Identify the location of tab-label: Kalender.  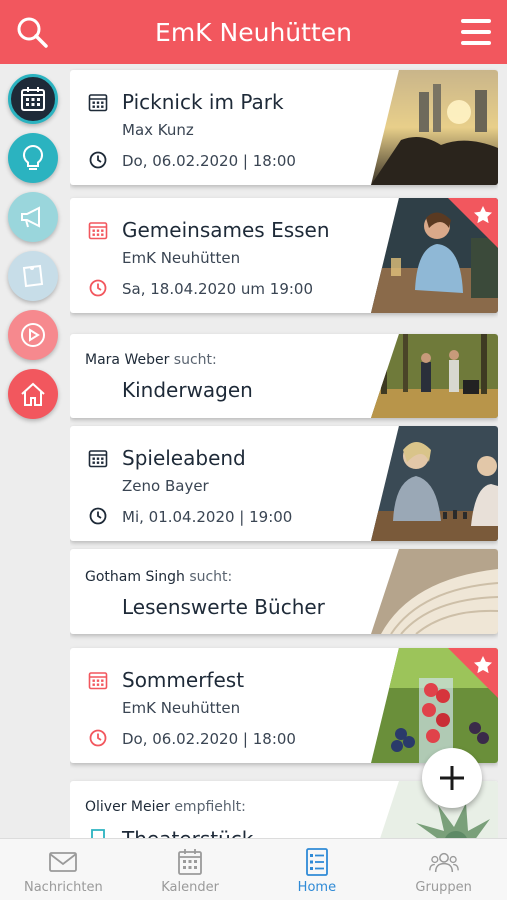
(190, 887).